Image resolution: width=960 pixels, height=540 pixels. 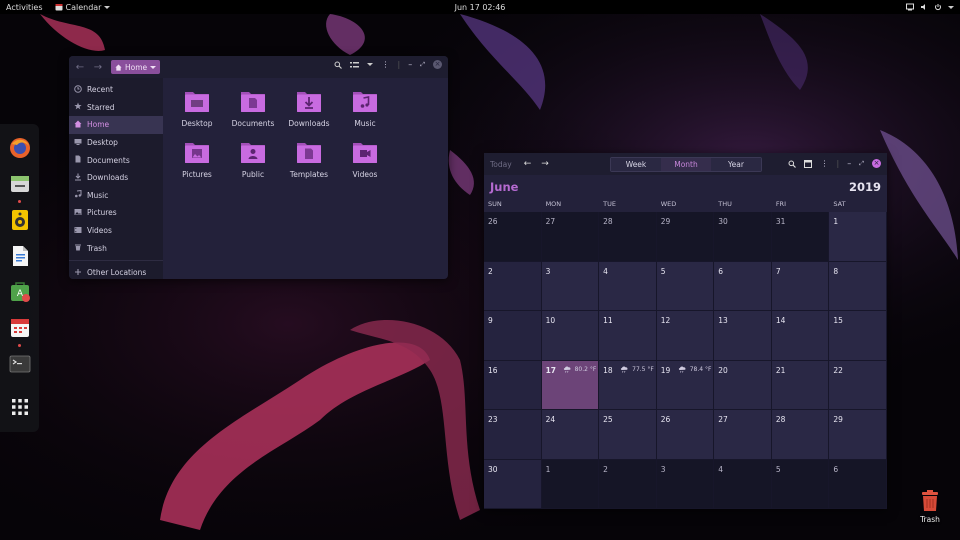 I want to click on dock-firefox, so click(x=20, y=148).